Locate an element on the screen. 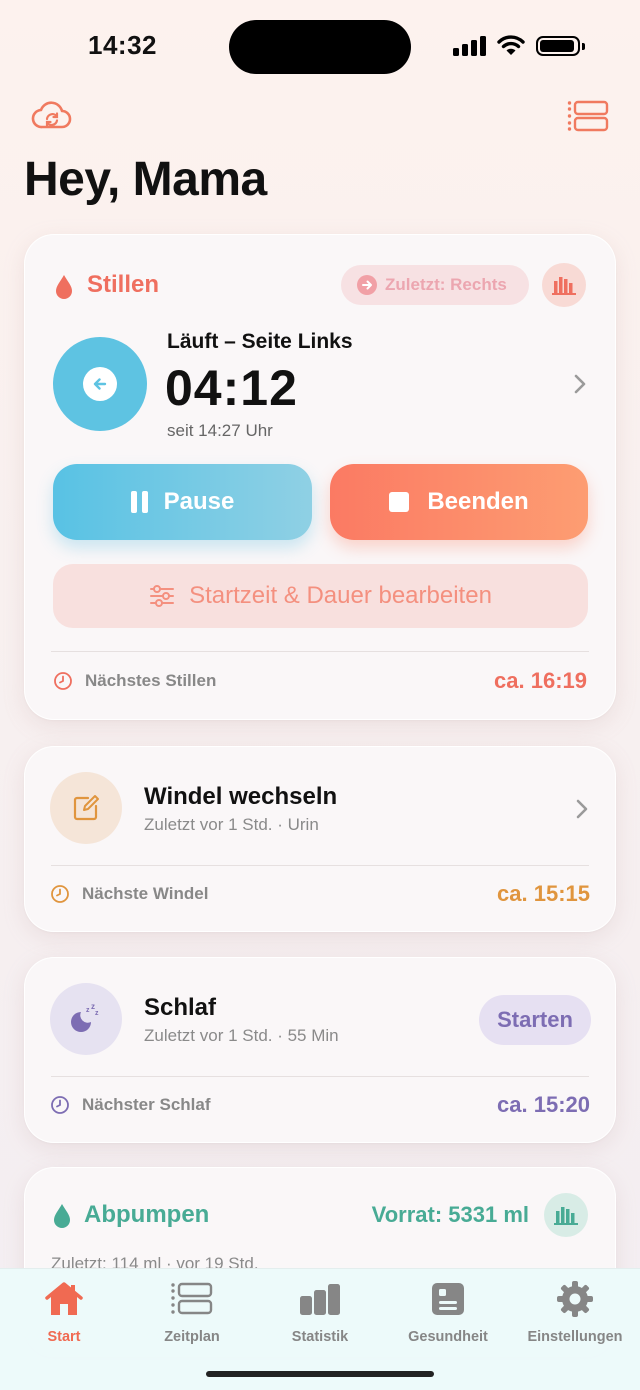  cloud-sync-icon is located at coordinates (52, 116).